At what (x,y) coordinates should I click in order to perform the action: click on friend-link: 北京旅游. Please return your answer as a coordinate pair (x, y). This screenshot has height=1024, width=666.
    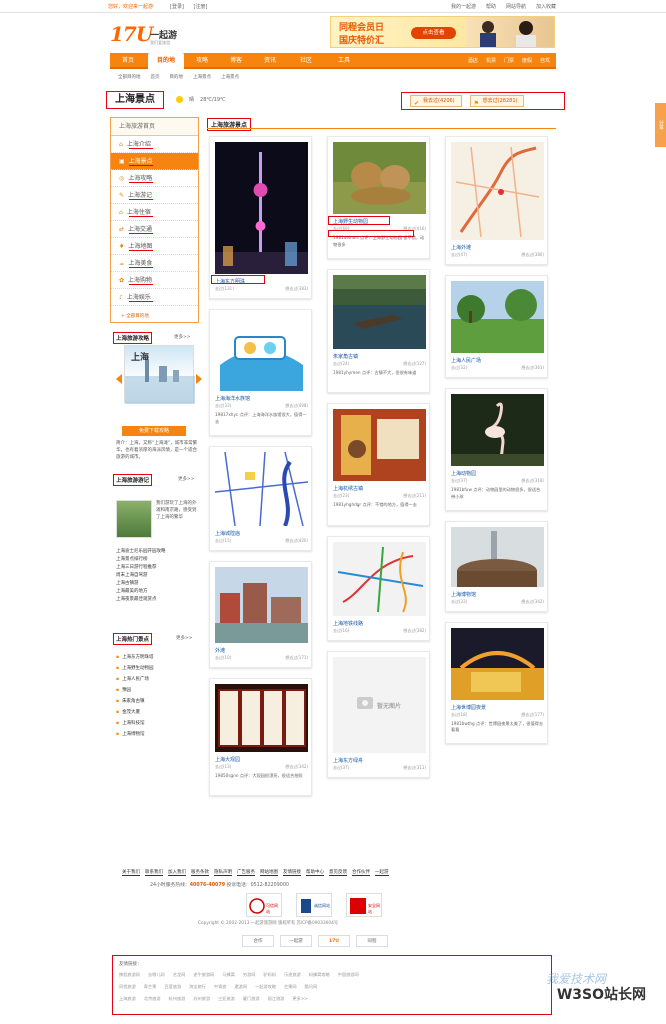
    Looking at the image, I should click on (152, 999).